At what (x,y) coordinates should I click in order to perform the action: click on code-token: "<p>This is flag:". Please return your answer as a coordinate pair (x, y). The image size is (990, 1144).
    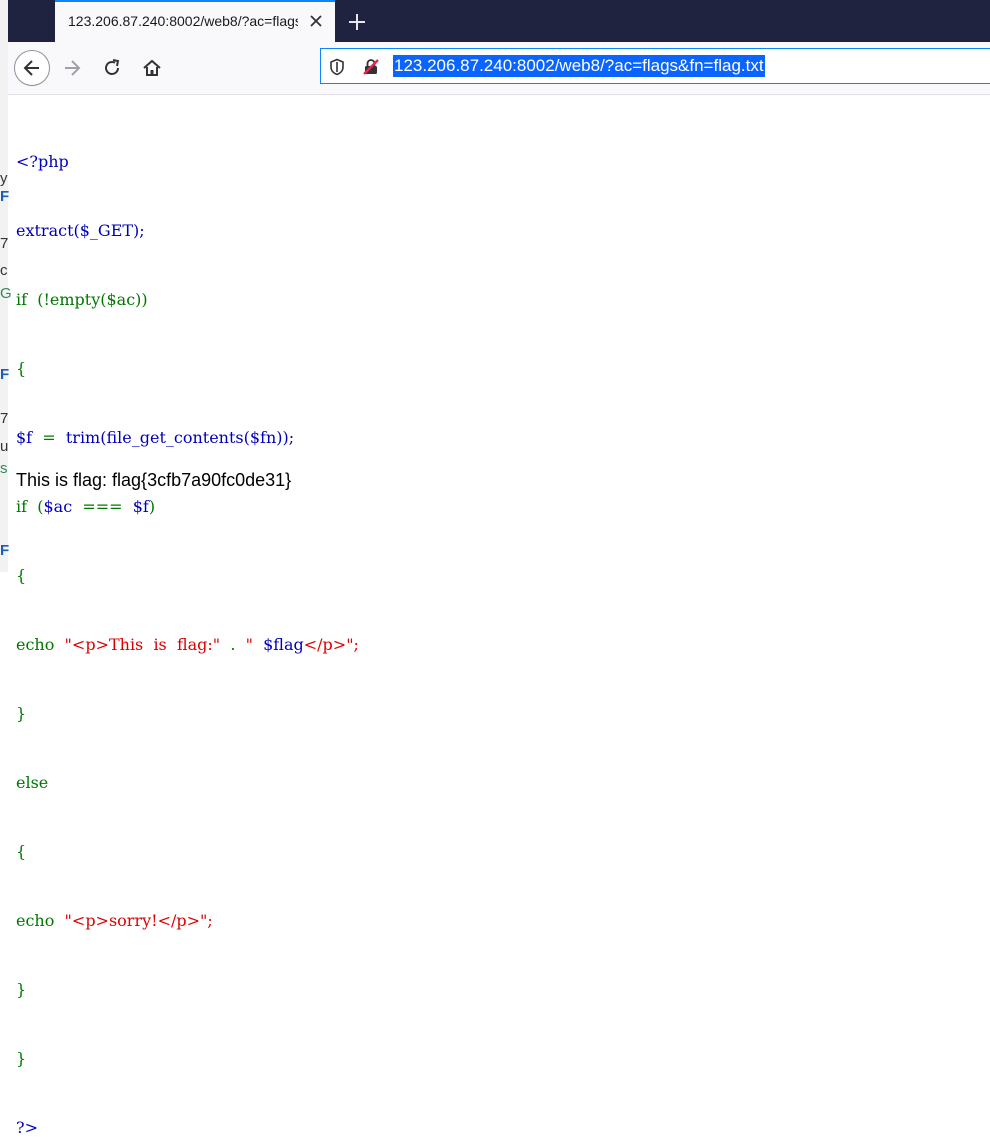
    Looking at the image, I should click on (137, 644).